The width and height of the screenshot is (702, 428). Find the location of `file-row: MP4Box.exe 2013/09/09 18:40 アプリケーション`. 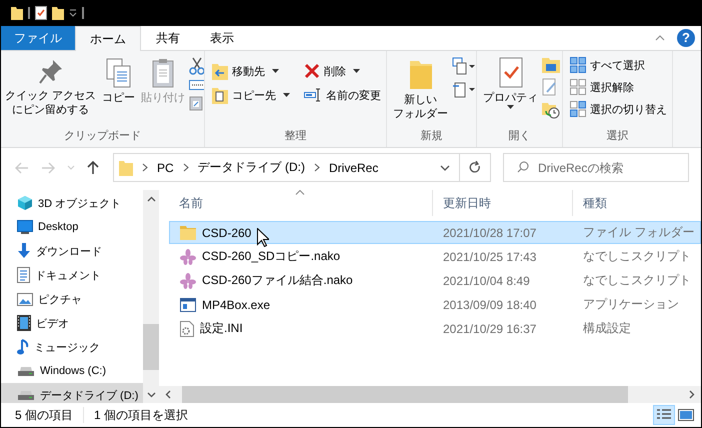

file-row: MP4Box.exe 2013/09/09 18:40 アプリケーション is located at coordinates (435, 304).